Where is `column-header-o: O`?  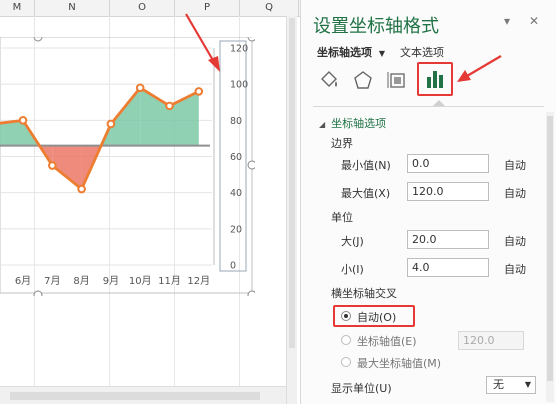
column-header-o: O is located at coordinates (142, 8).